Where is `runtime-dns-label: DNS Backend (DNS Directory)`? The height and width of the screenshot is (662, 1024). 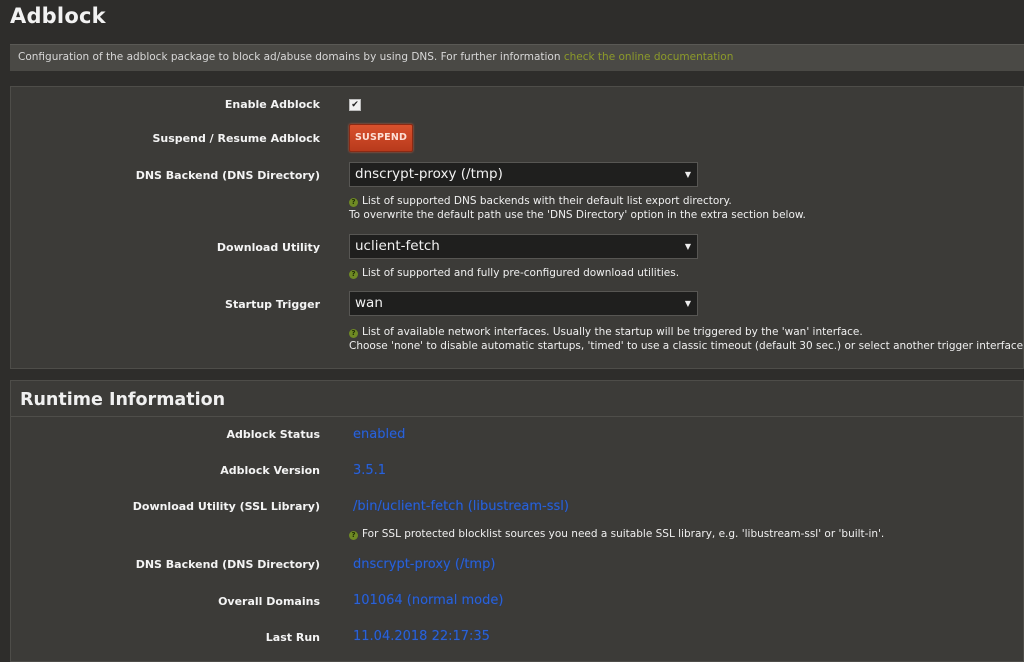 runtime-dns-label: DNS Backend (DNS Directory) is located at coordinates (227, 564).